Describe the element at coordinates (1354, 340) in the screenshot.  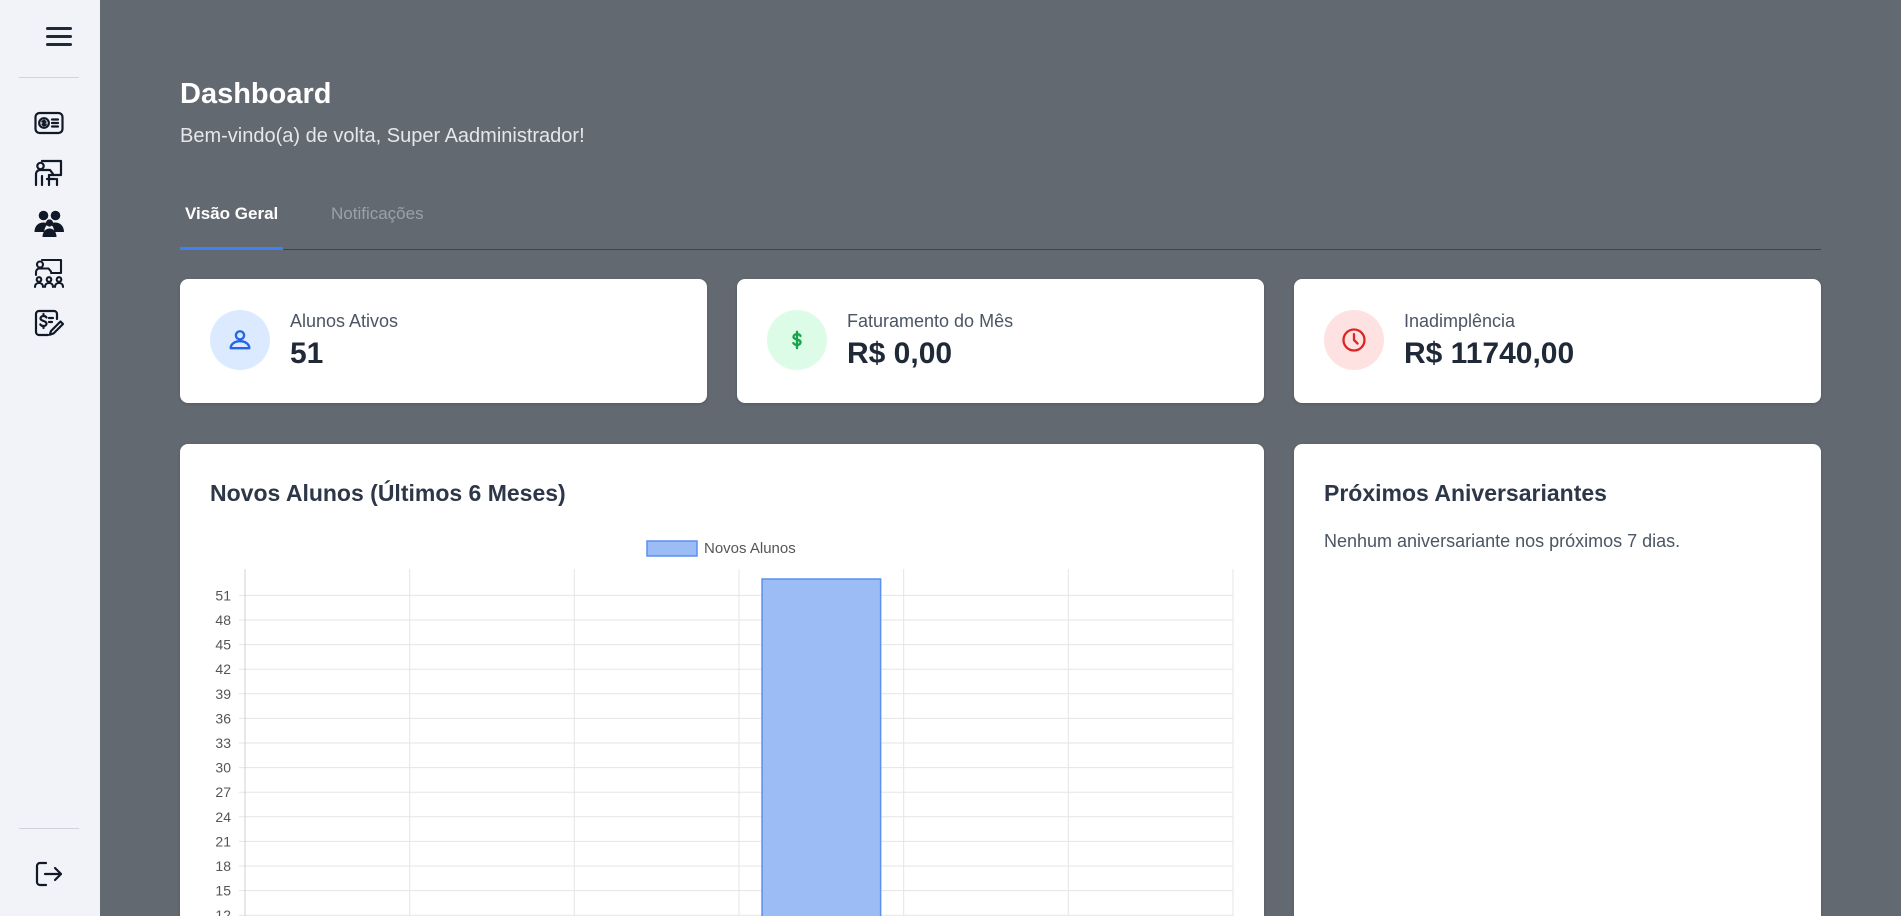
I see `clock-icon` at that location.